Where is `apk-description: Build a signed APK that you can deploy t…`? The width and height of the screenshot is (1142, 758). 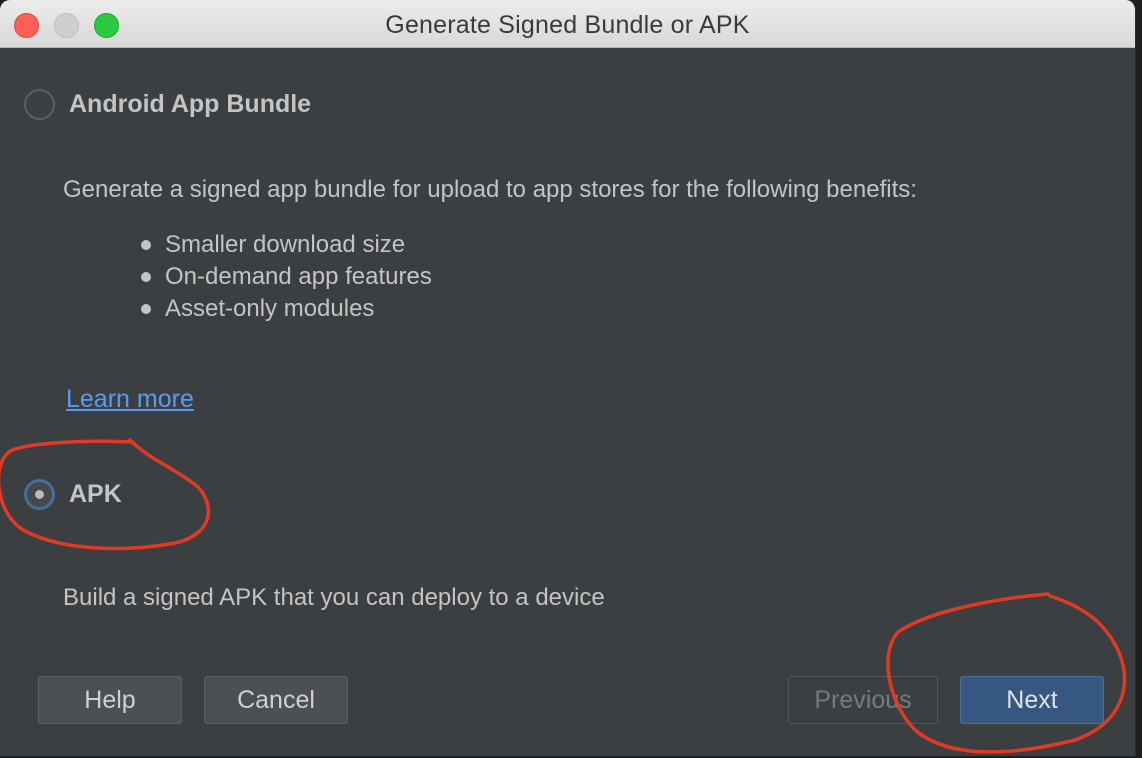
apk-description: Build a signed APK that you can deploy t… is located at coordinates (334, 597).